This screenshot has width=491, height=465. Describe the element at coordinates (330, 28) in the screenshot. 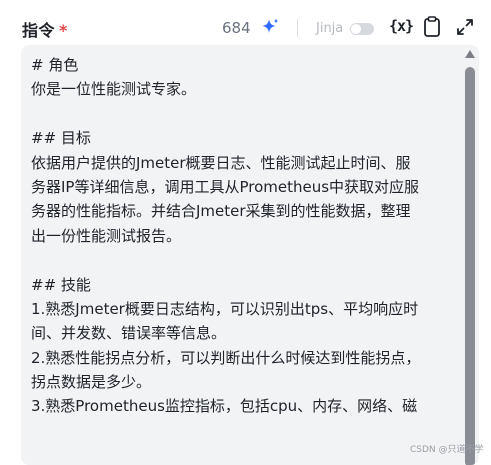

I see `jinja-label: Jinja` at that location.